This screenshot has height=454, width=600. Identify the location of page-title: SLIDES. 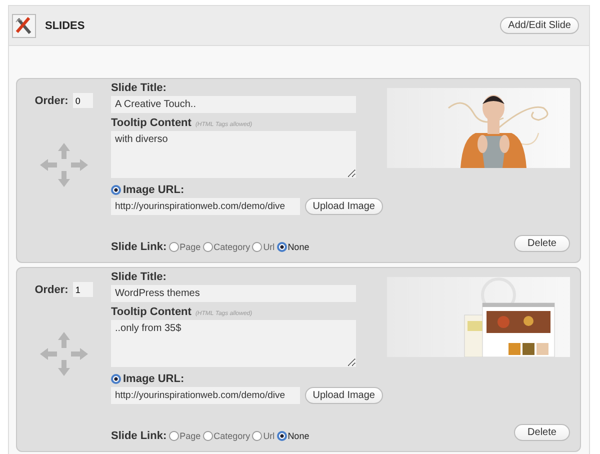
(65, 26).